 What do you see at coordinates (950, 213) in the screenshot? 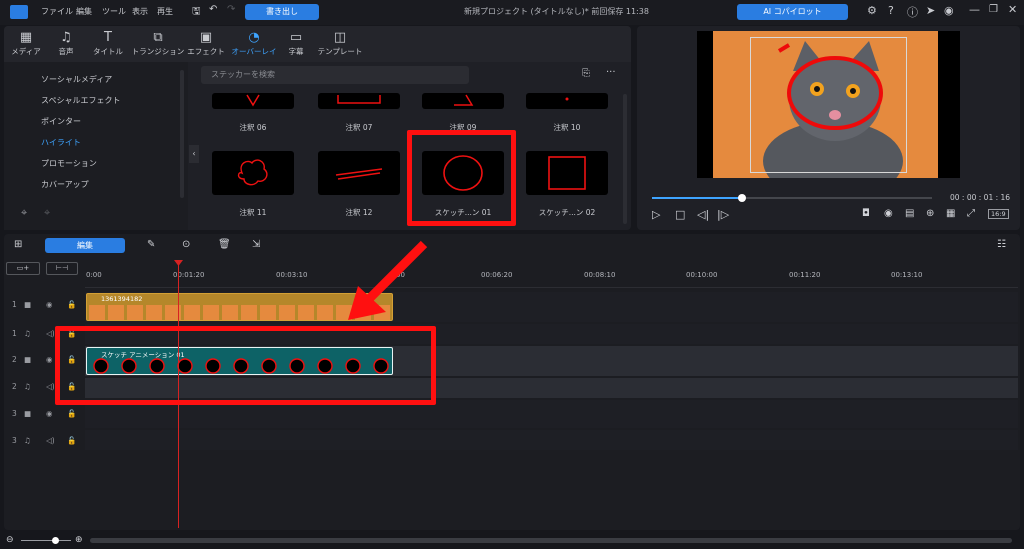
I see `layout-icon: ▦` at bounding box center [950, 213].